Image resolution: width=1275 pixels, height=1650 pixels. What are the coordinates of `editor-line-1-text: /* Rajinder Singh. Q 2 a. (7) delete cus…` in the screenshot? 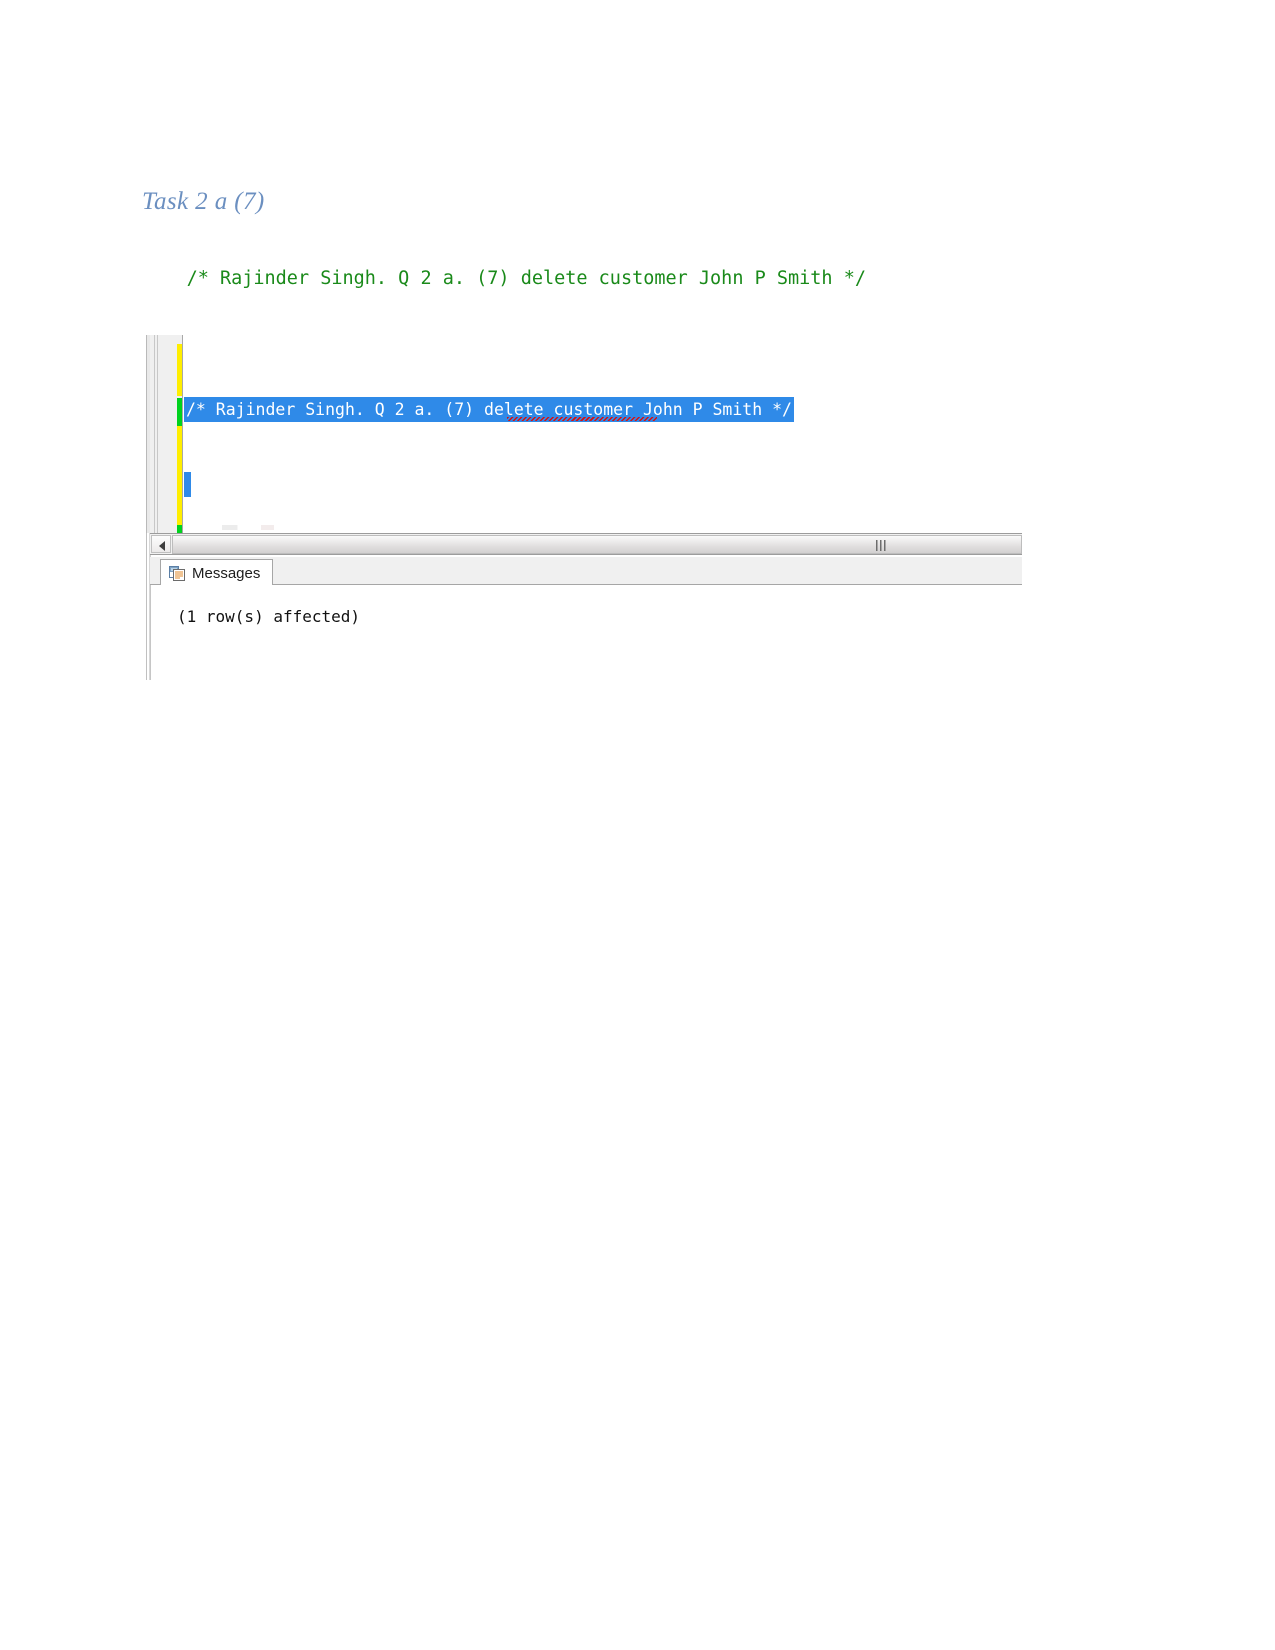 It's located at (489, 409).